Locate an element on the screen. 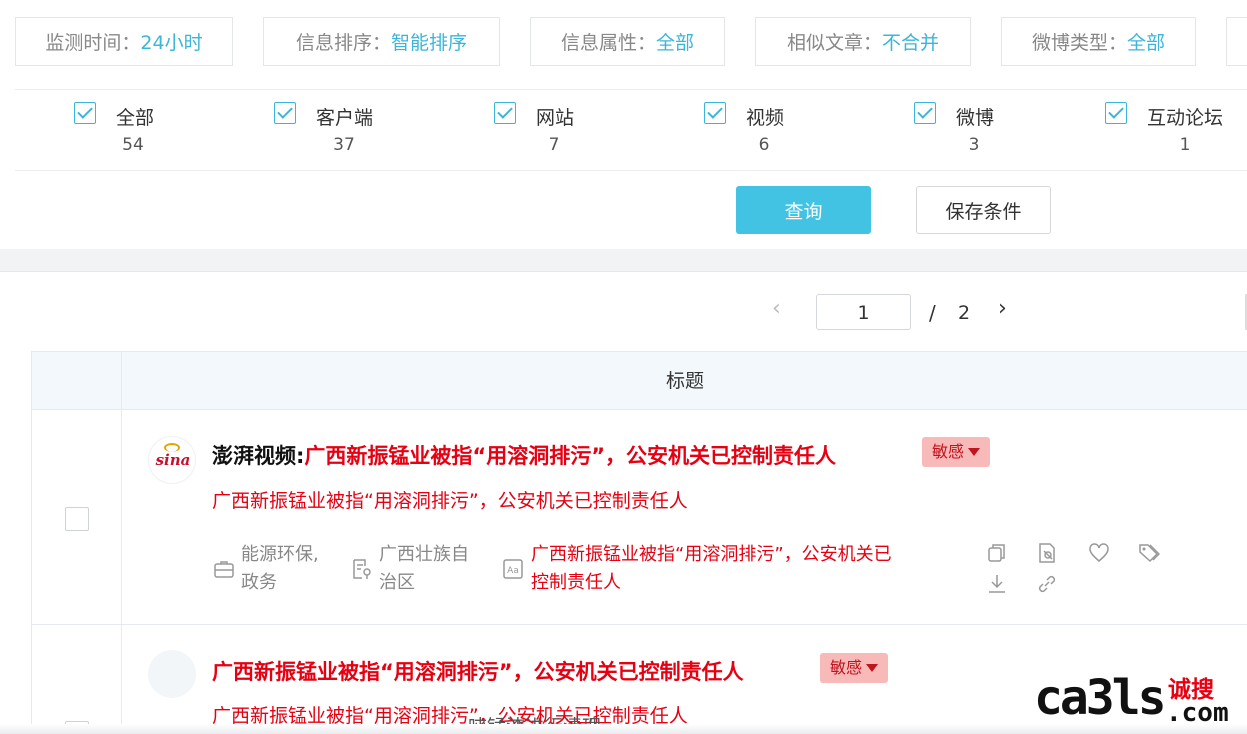  link-icon is located at coordinates (1047, 584).